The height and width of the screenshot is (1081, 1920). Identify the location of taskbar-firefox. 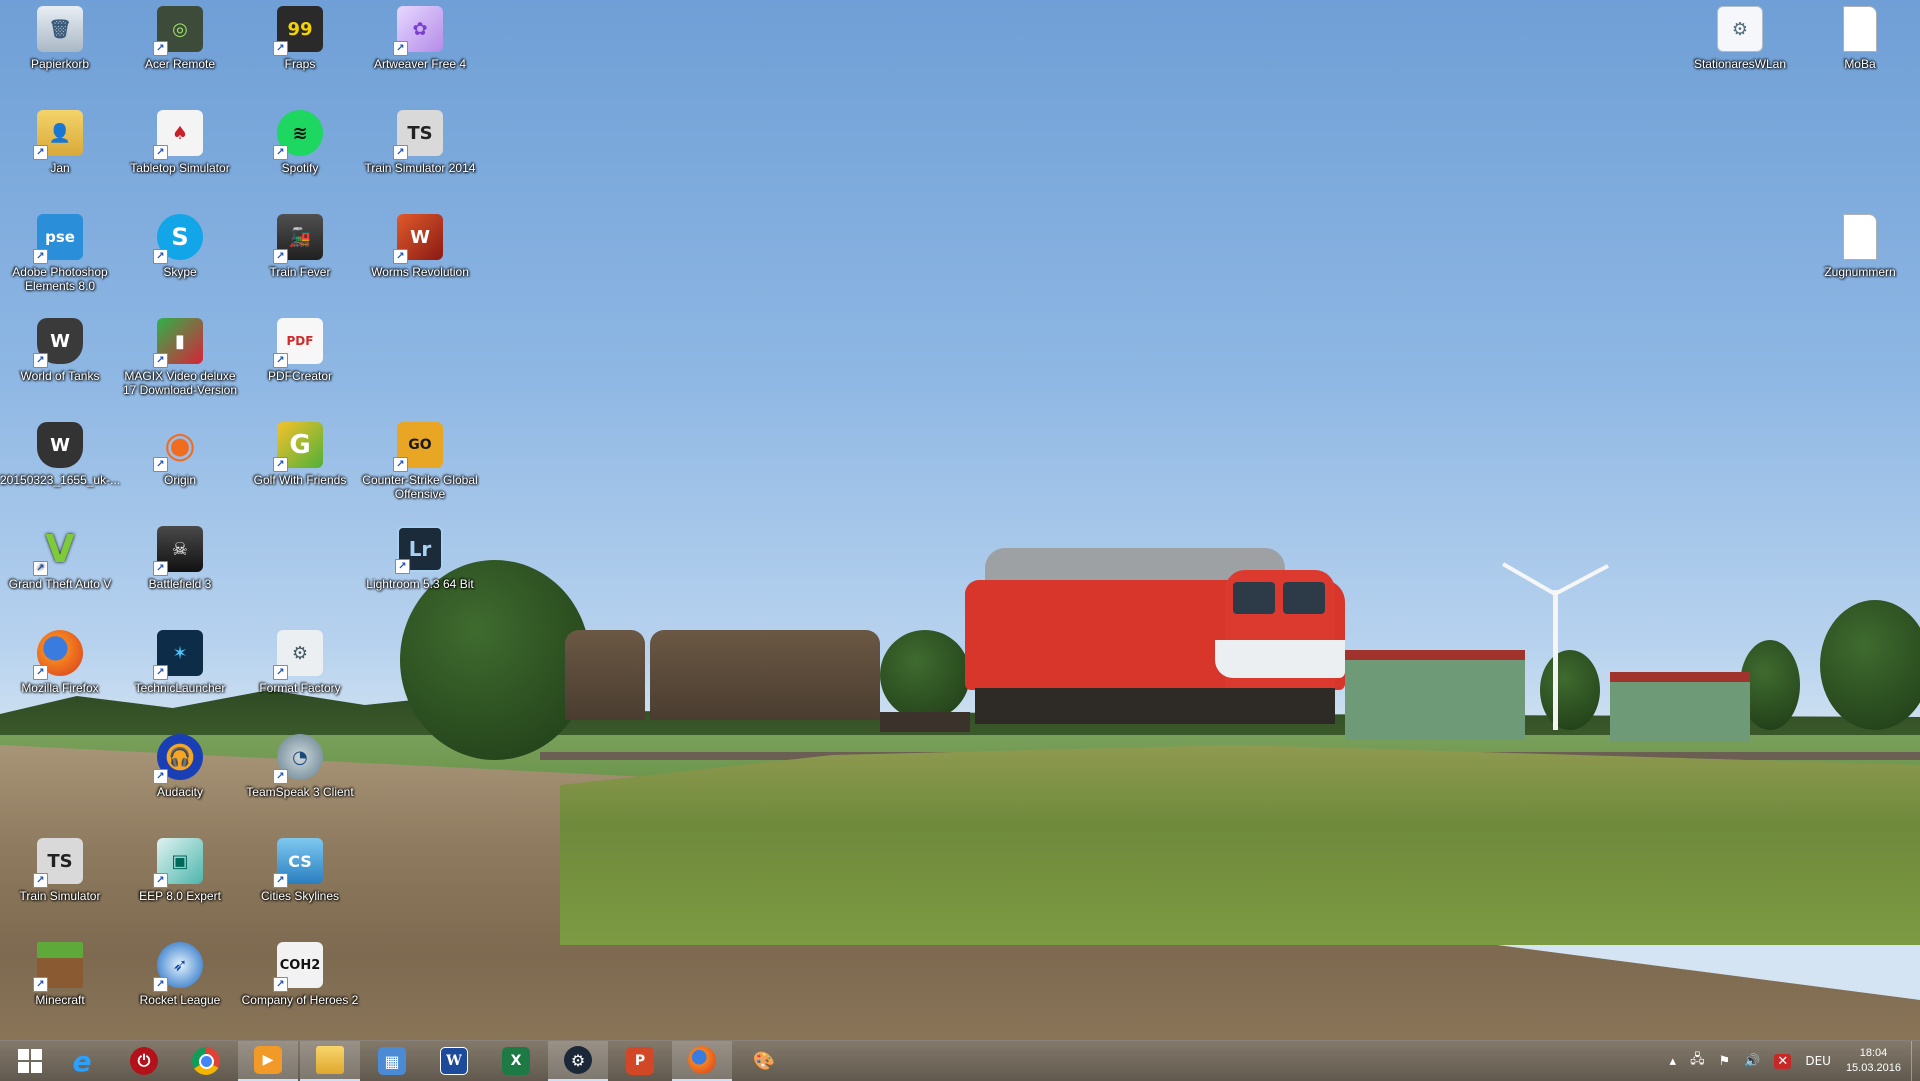
(702, 1061).